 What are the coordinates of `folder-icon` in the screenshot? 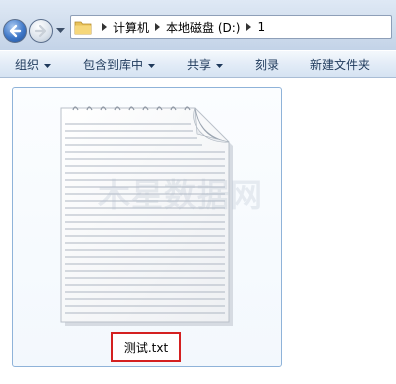 It's located at (83, 28).